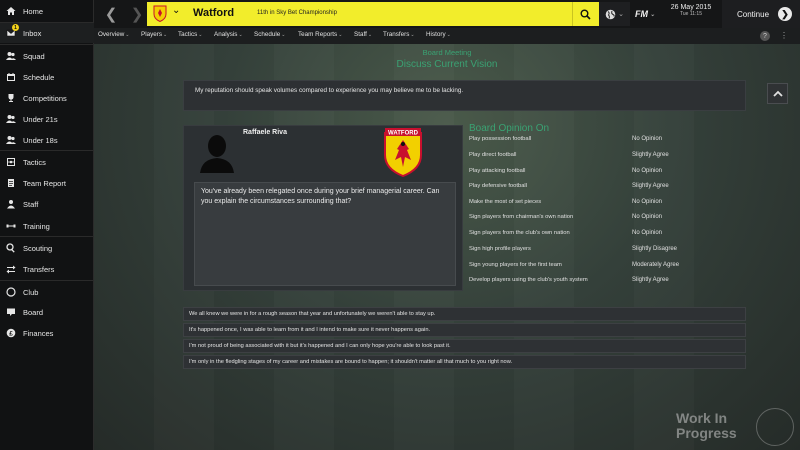 The width and height of the screenshot is (800, 450). What do you see at coordinates (784, 35) in the screenshot?
I see `more-menu-icon: ⋮` at bounding box center [784, 35].